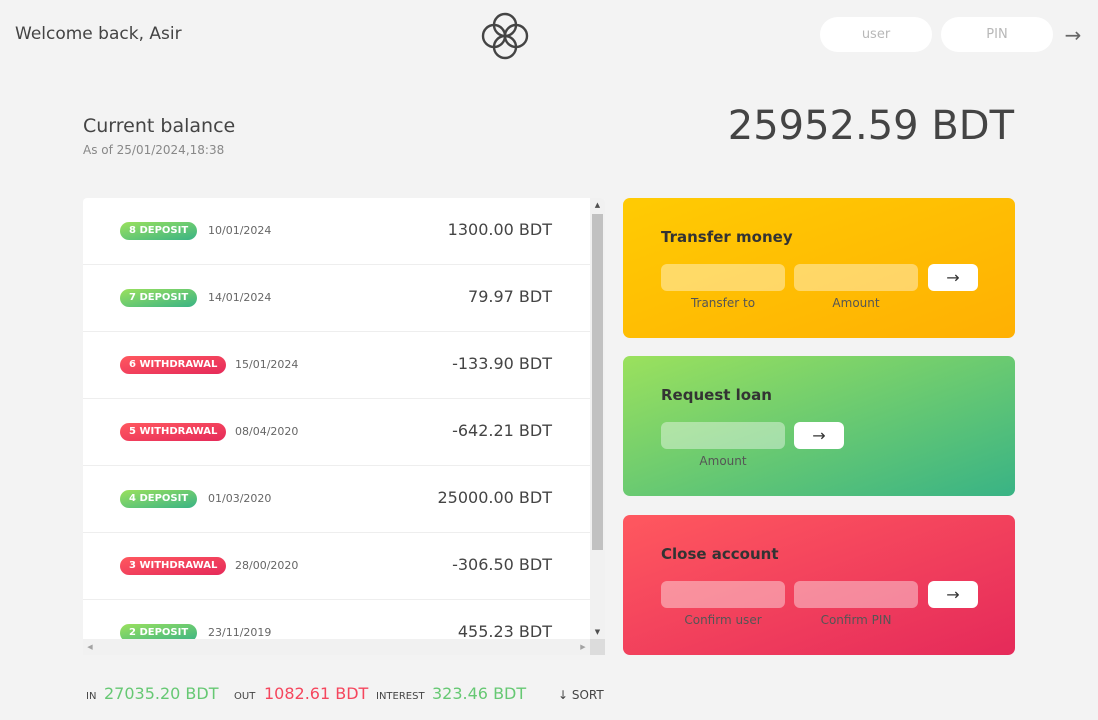 The width and height of the screenshot is (1098, 720). I want to click on balance-date: As of 25/01/2024,18:38, so click(154, 150).